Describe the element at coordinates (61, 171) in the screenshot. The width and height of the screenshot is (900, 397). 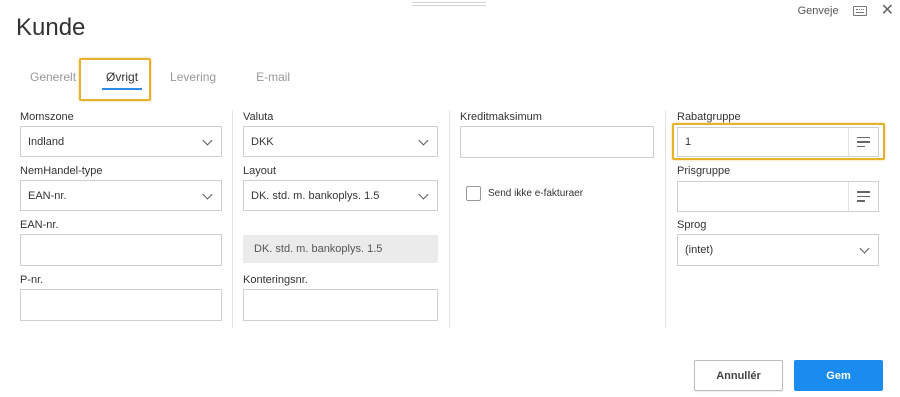
I see `nemhandel-type-label: NemHandel-type` at that location.